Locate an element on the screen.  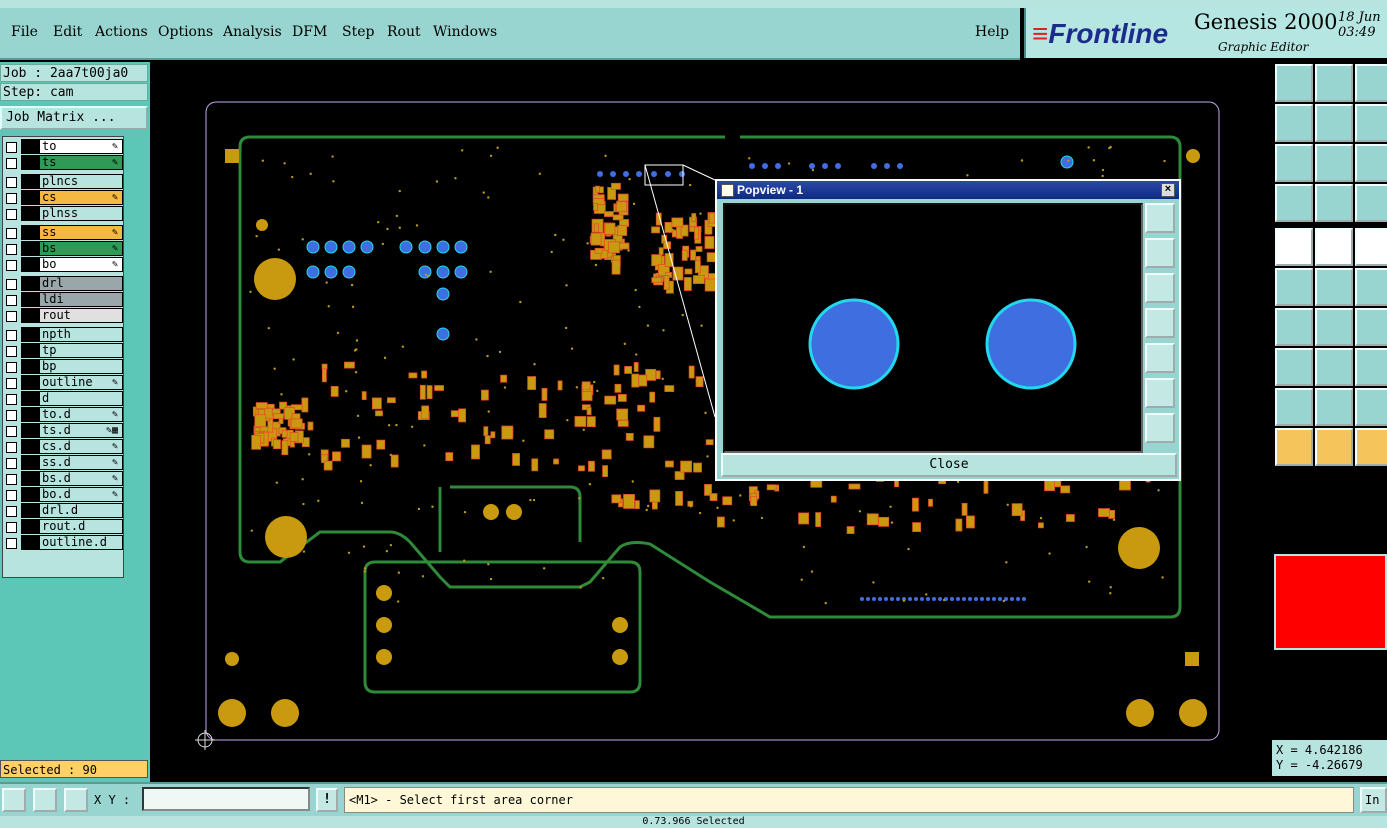
layer-row-rout: rout is located at coordinates (63, 316).